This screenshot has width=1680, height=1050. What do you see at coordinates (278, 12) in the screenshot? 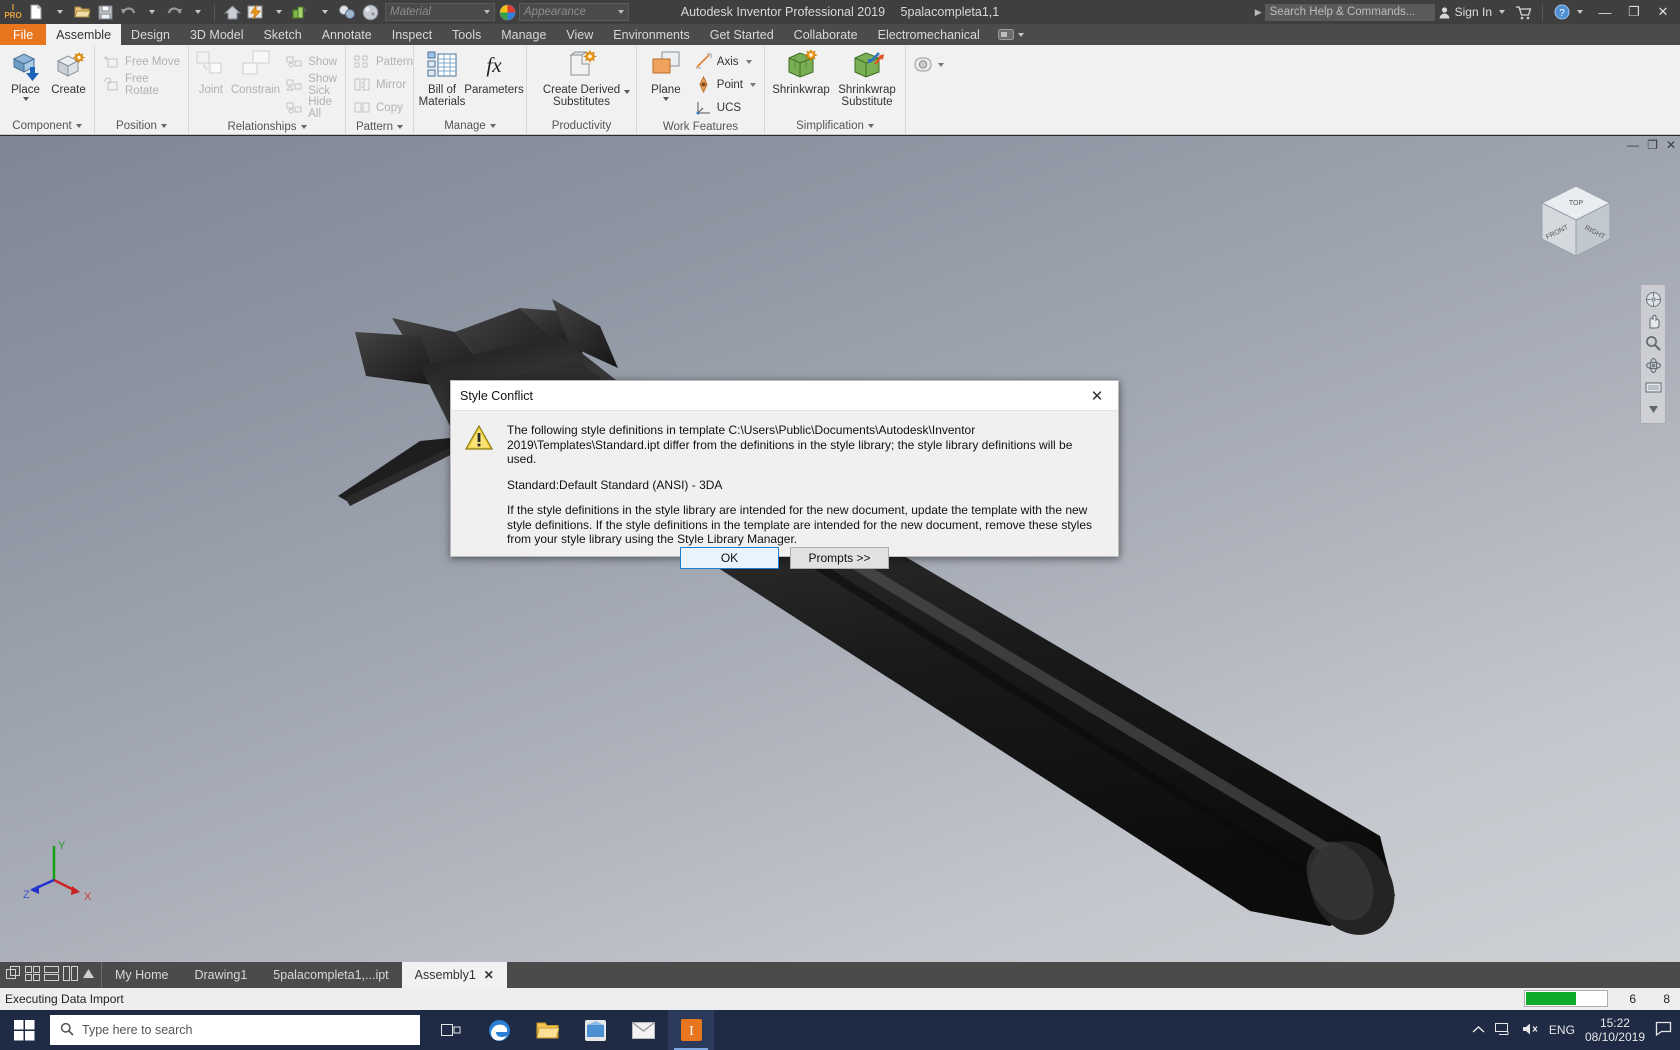
I see `update-dropdown-icon` at bounding box center [278, 12].